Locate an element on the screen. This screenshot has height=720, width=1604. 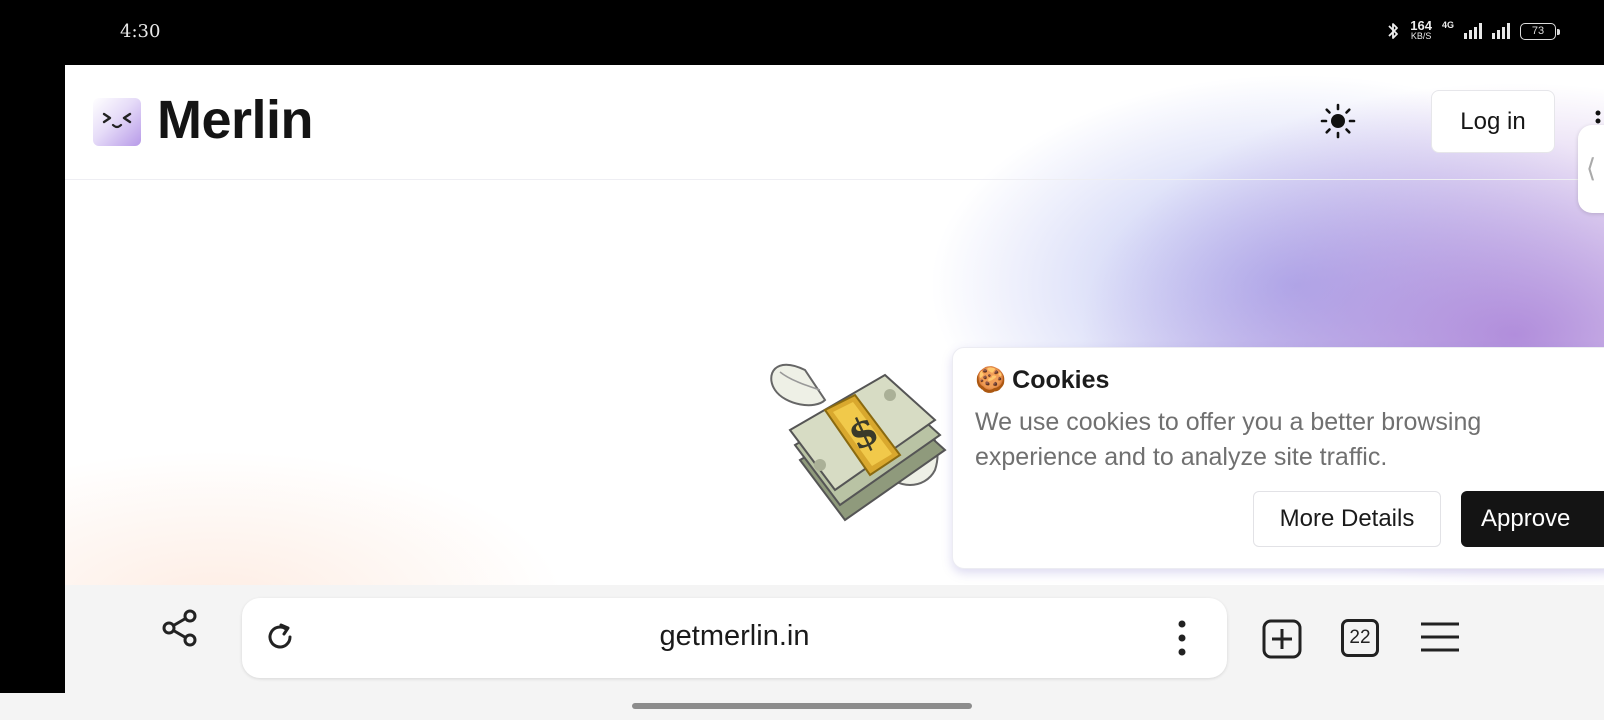
cookie-icon: 🍪 is located at coordinates (991, 380).